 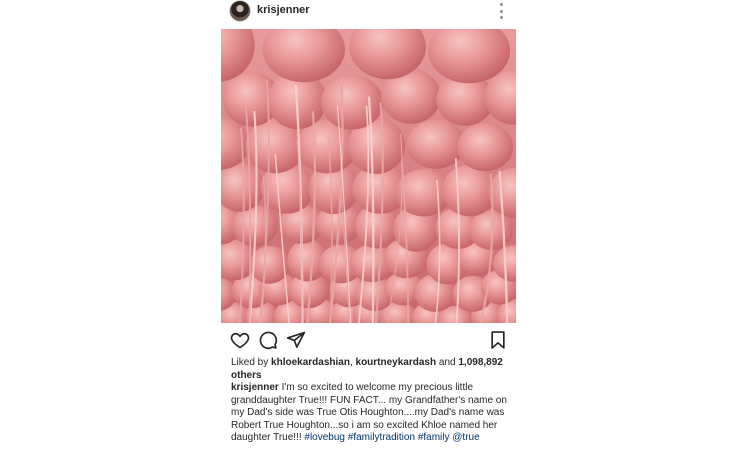 I want to click on user-avatar, so click(x=240, y=11).